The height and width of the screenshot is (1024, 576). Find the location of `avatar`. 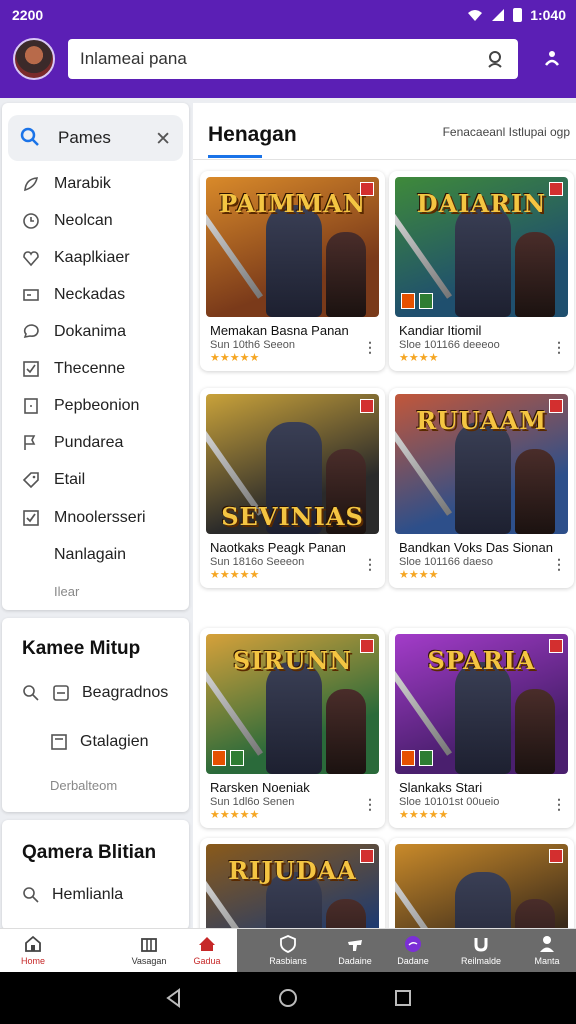

avatar is located at coordinates (34, 59).